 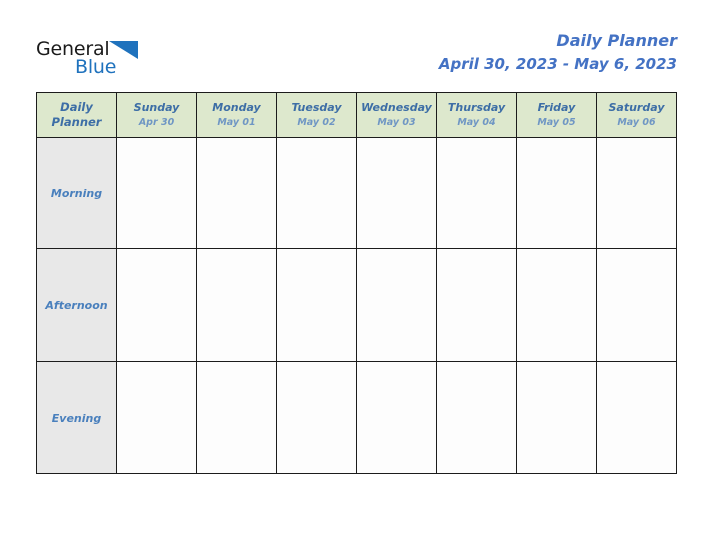 I want to click on slot-afternoon-wednesday, so click(x=396, y=305).